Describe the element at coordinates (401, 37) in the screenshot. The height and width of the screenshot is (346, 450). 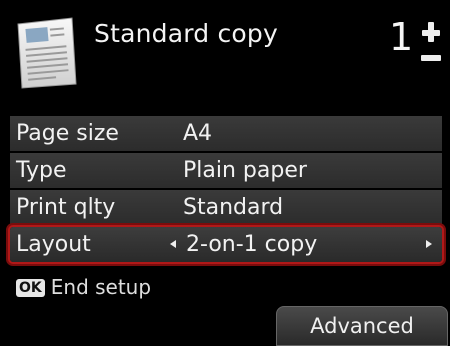
I see `copies-count: 1` at that location.